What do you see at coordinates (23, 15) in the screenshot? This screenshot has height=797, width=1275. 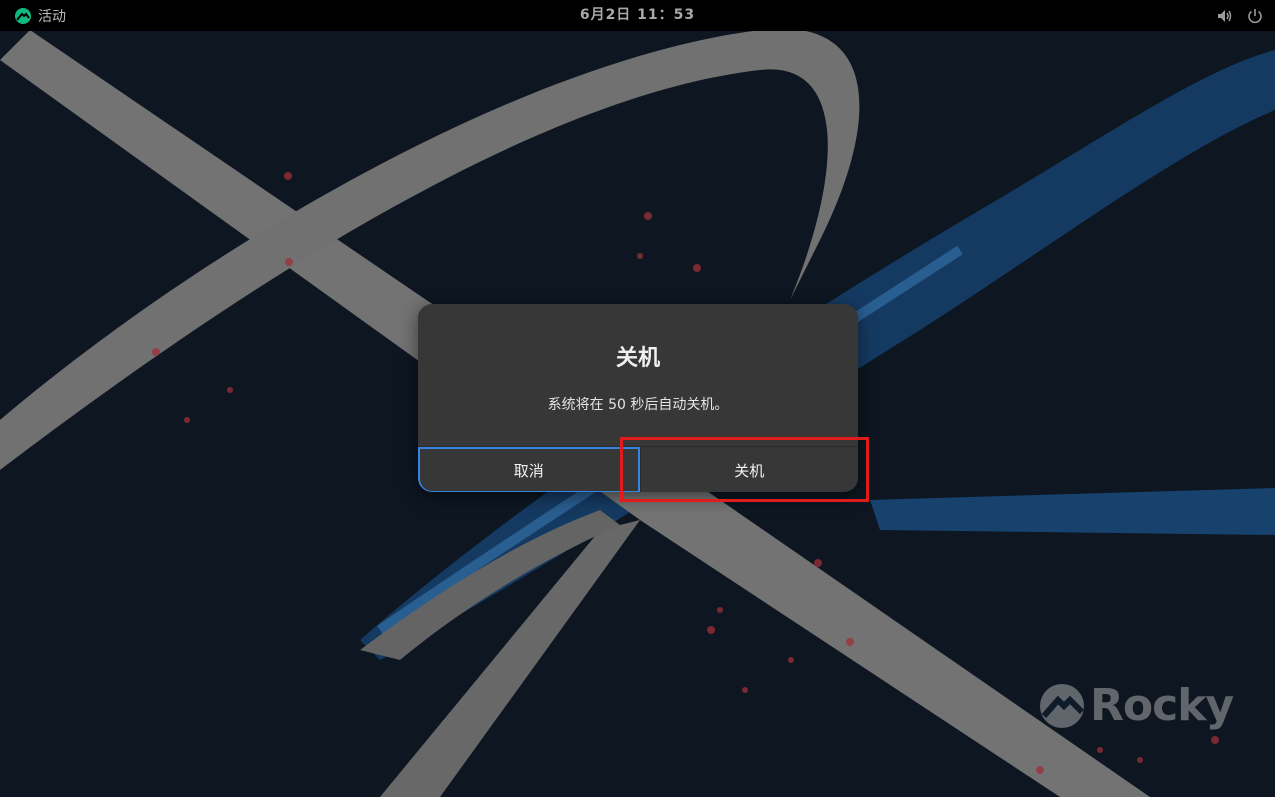 I see `rocky-logo-icon` at bounding box center [23, 15].